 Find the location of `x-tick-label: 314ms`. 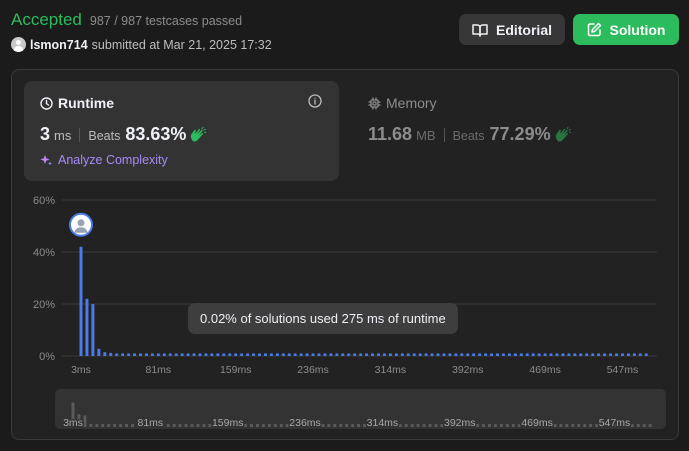

x-tick-label: 314ms is located at coordinates (391, 370).